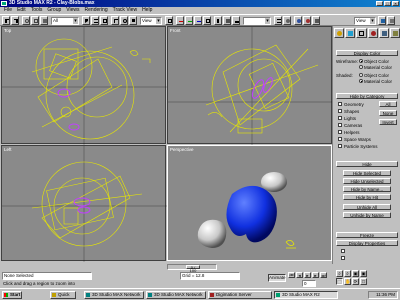  I want to click on environment-button, so click(382, 20).